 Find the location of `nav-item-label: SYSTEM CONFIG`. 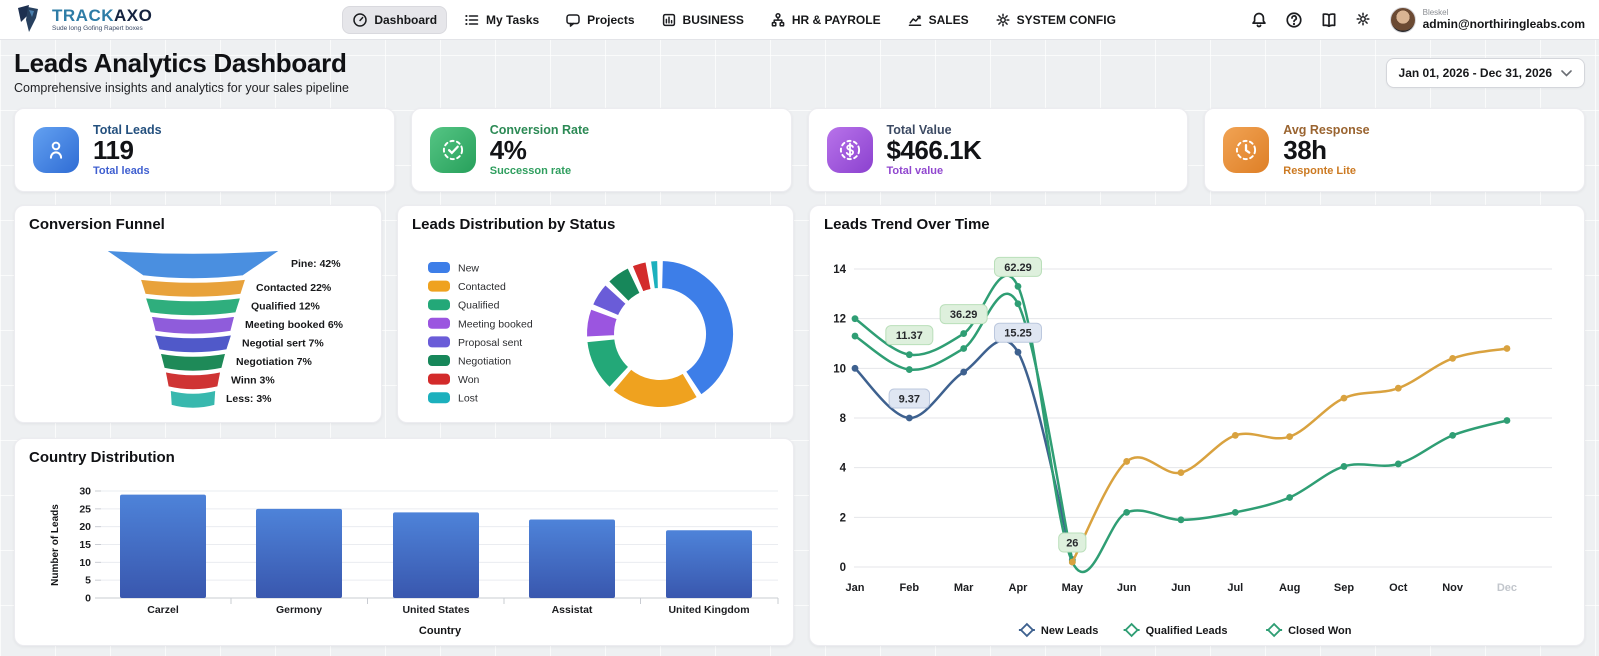

nav-item-label: SYSTEM CONFIG is located at coordinates (1066, 19).